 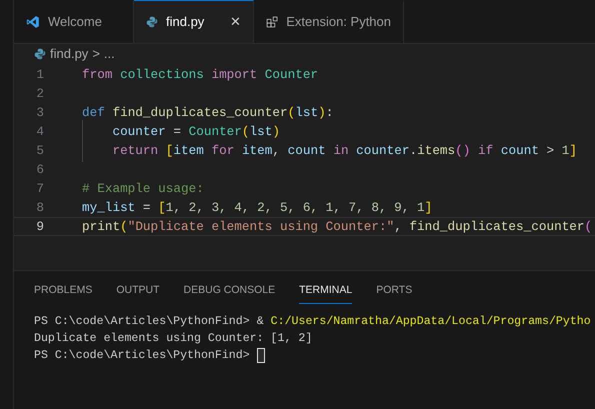 What do you see at coordinates (39, 75) in the screenshot?
I see `line-number: 1` at bounding box center [39, 75].